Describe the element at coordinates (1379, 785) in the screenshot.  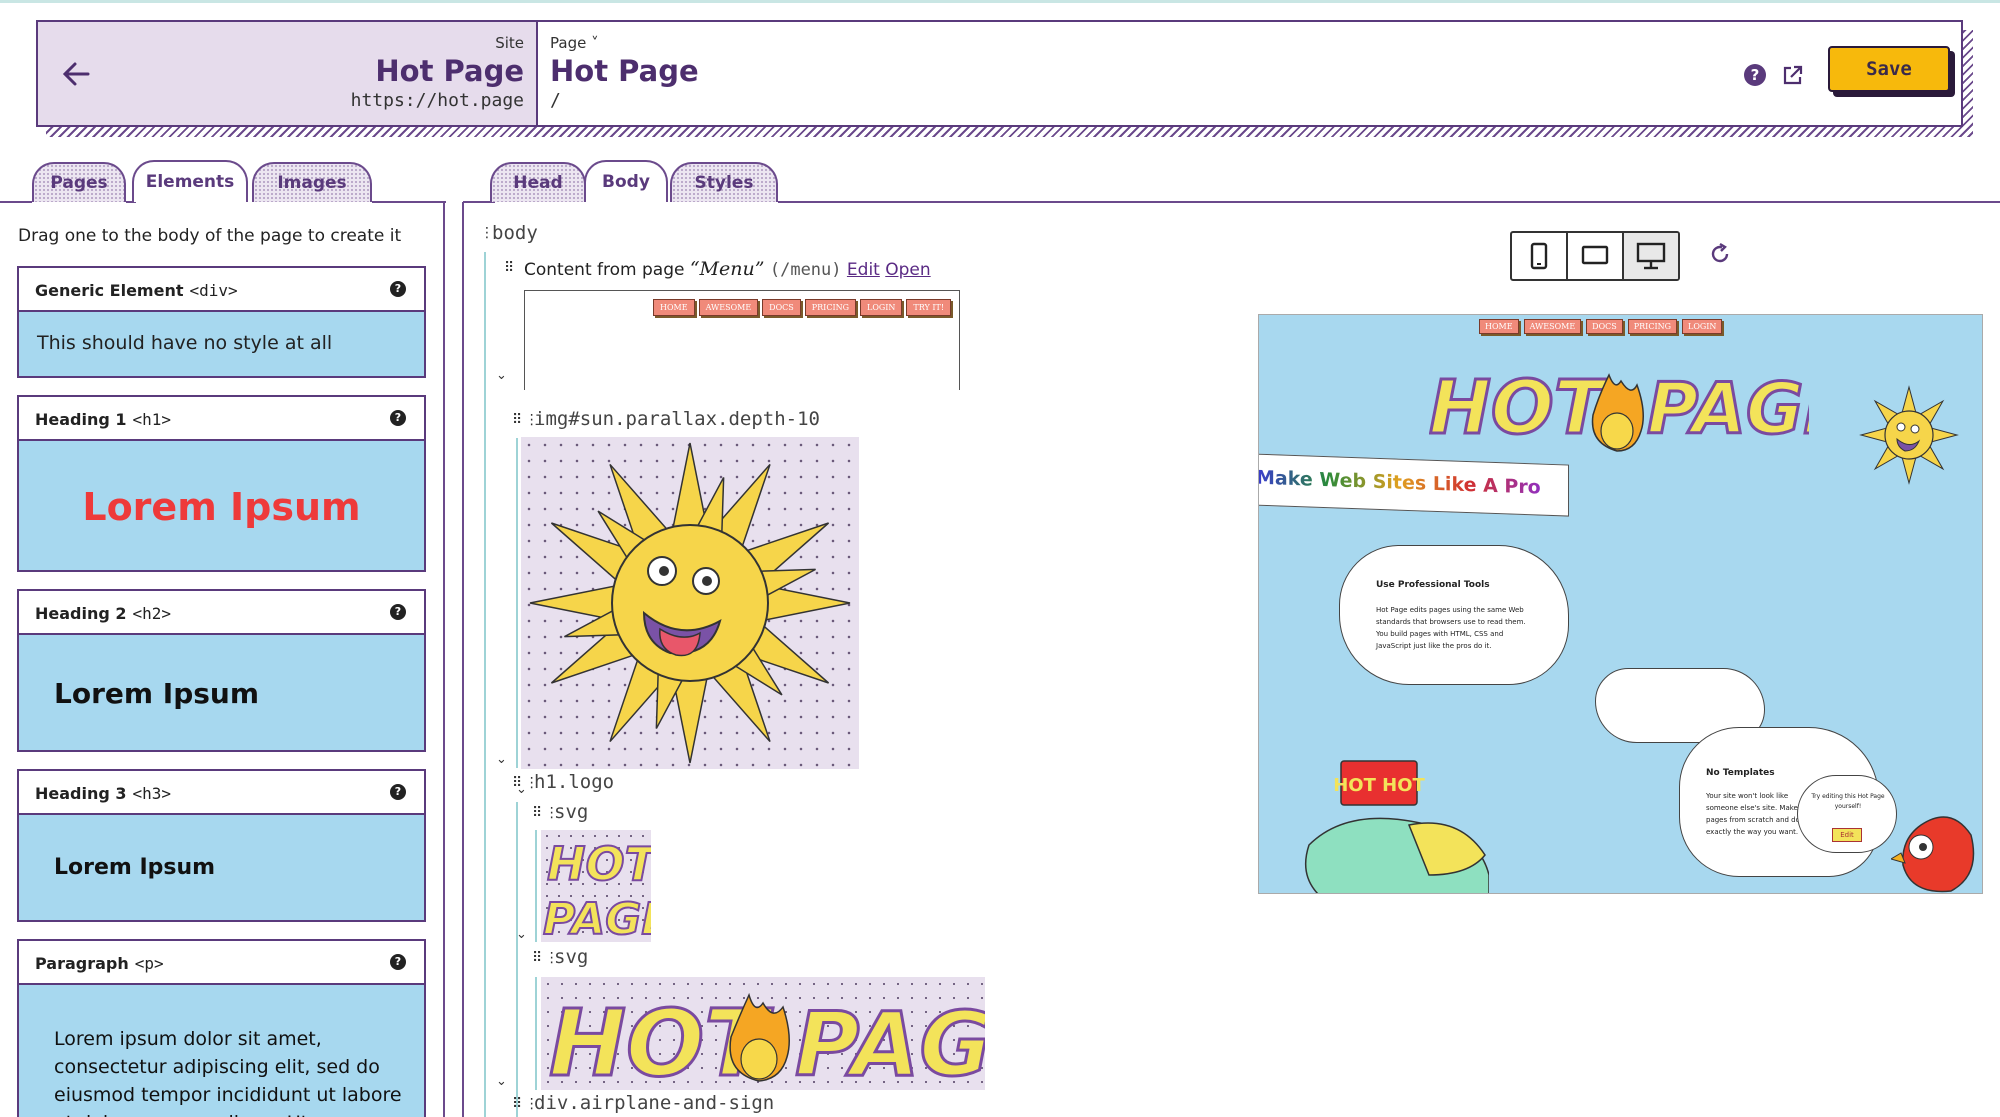
I see `preview-sign-text: HOT HOT` at that location.